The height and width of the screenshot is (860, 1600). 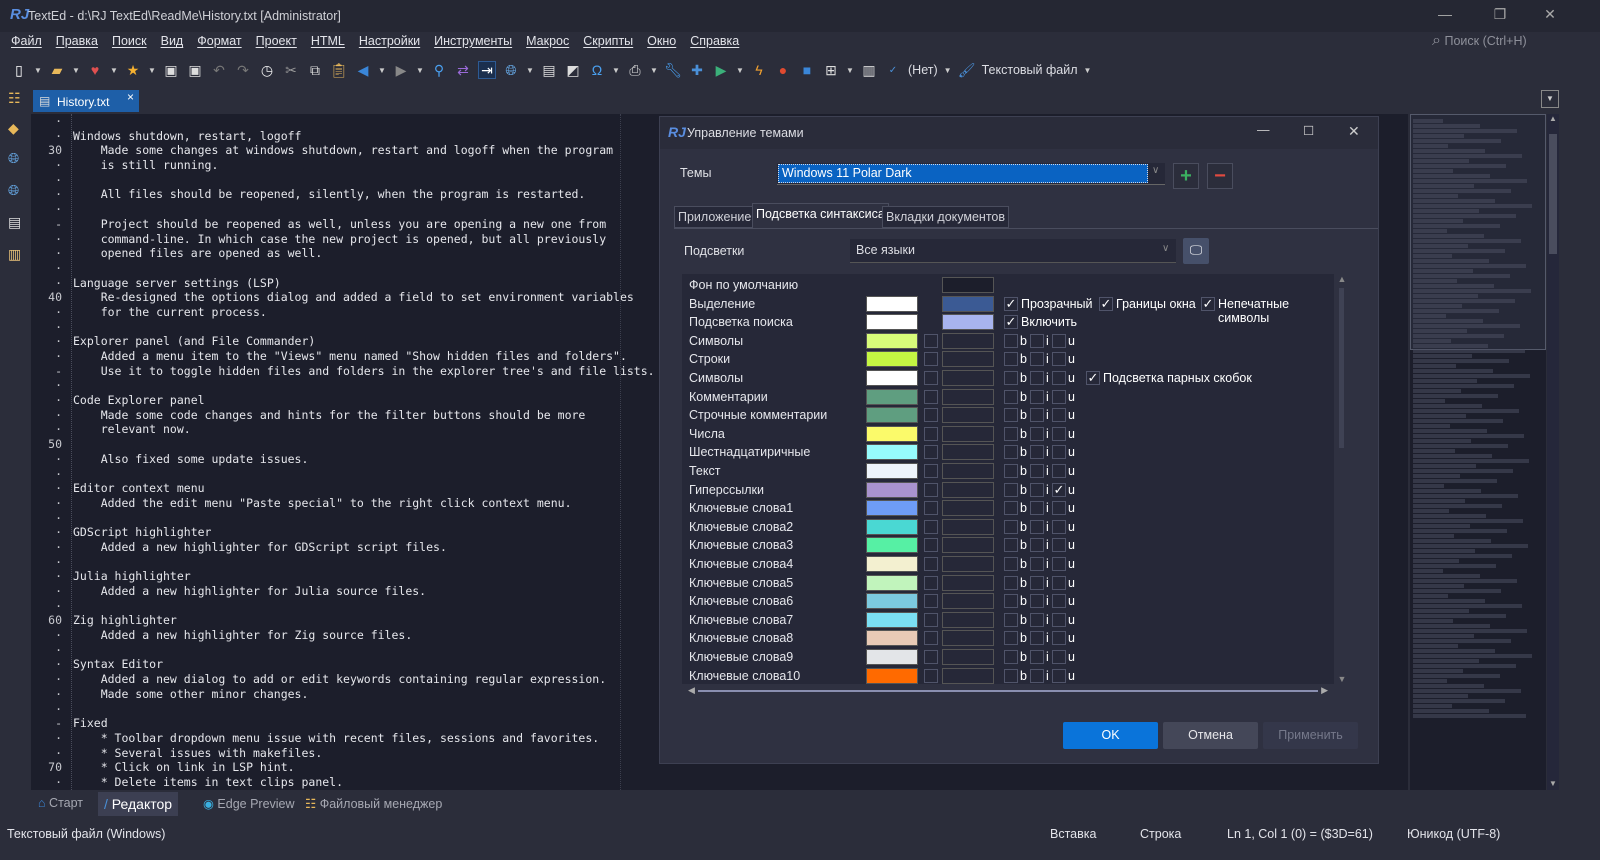 What do you see at coordinates (138, 804) in the screenshot?
I see `tab-editor: / Редактор` at bounding box center [138, 804].